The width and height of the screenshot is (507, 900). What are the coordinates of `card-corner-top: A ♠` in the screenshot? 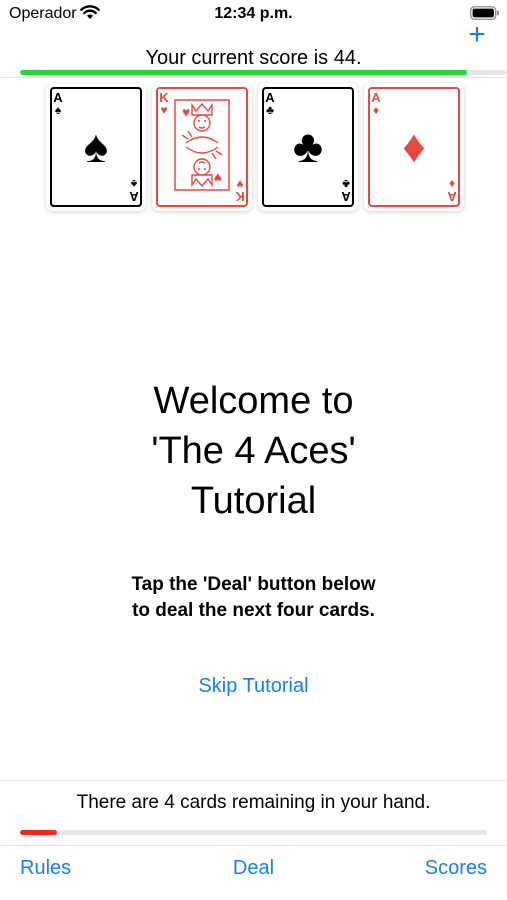 It's located at (58, 103).